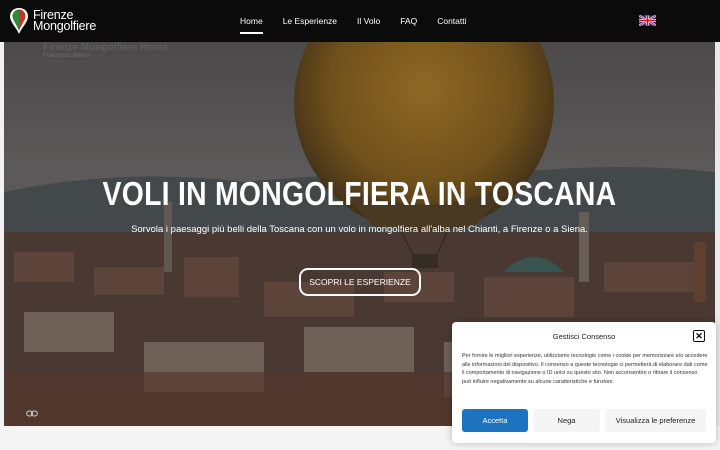 This screenshot has width=720, height=450. What do you see at coordinates (19, 21) in the screenshot?
I see `balloon-logo-icon` at bounding box center [19, 21].